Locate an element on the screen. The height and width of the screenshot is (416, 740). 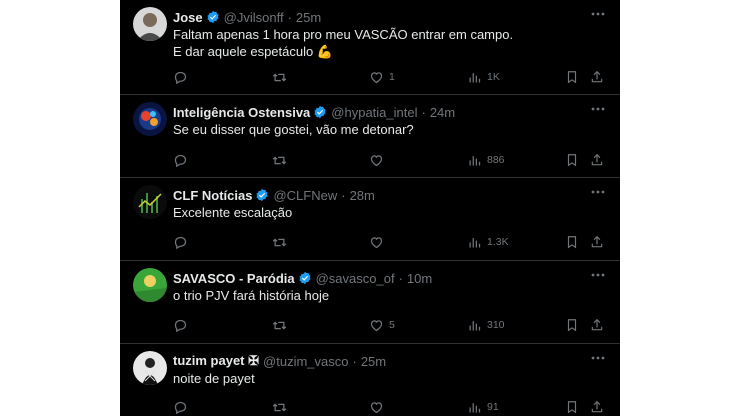
verified-badge-icon is located at coordinates (305, 278).